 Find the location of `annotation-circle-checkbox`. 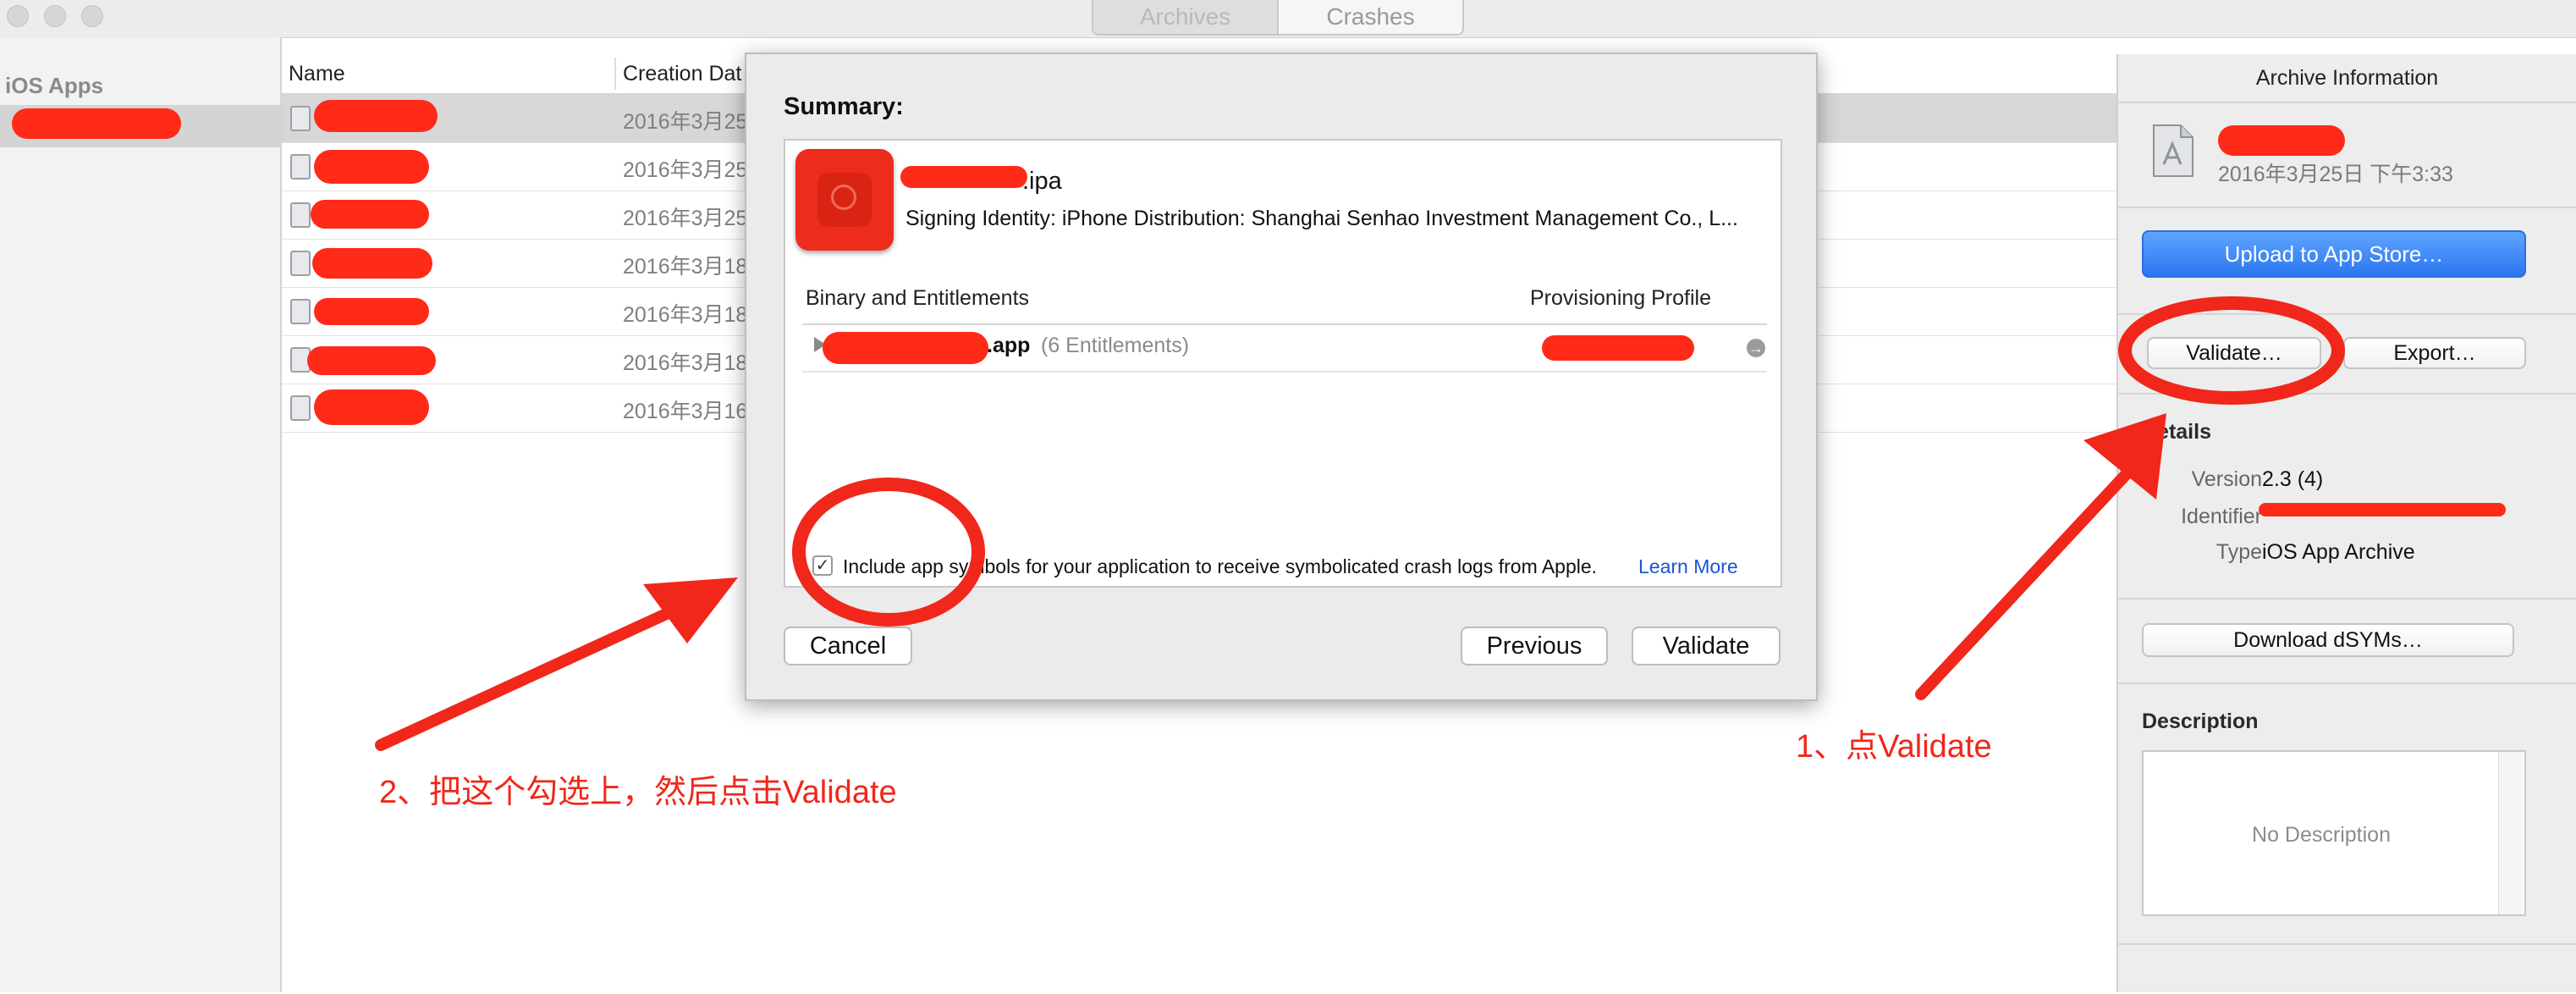

annotation-circle-checkbox is located at coordinates (888, 552).